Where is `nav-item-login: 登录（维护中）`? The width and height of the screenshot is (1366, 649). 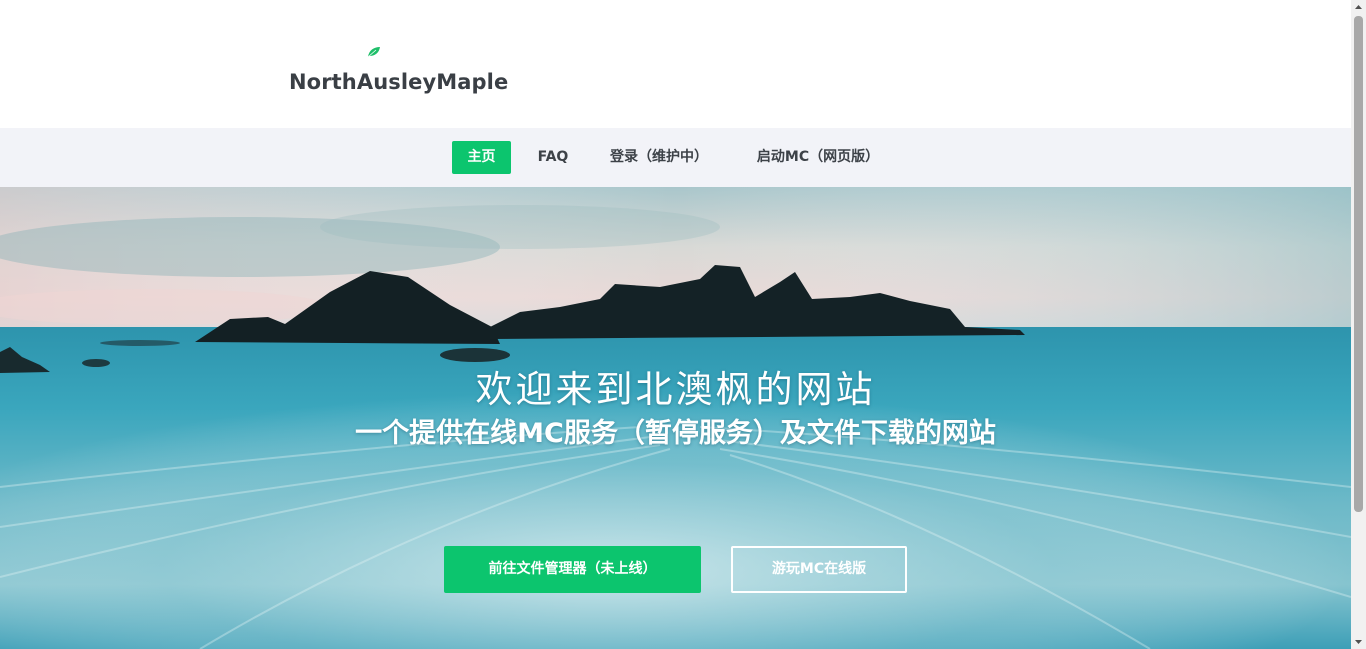 nav-item-login: 登录（维护中） is located at coordinates (659, 157).